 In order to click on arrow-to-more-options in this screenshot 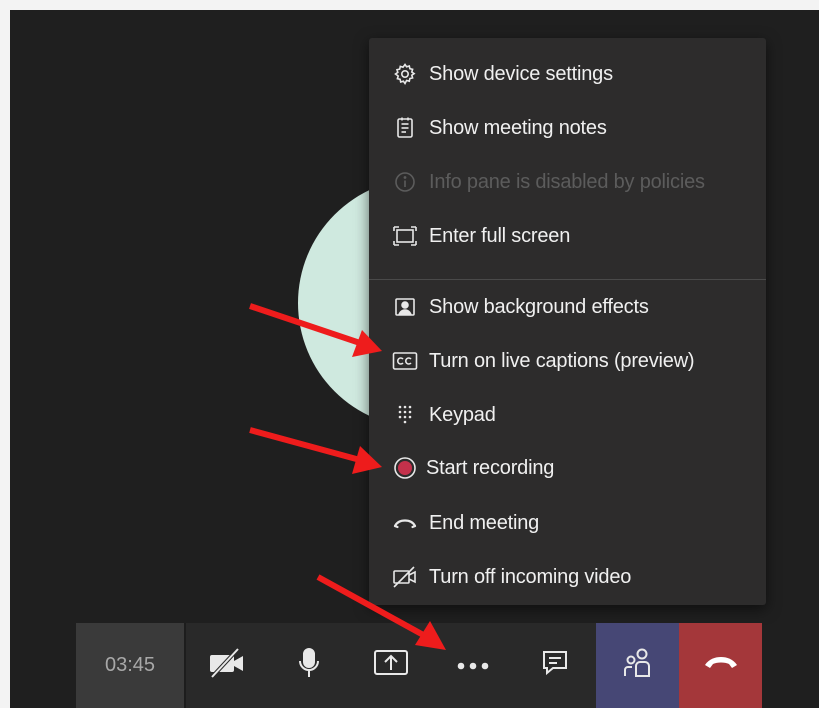, I will do `click(381, 612)`.